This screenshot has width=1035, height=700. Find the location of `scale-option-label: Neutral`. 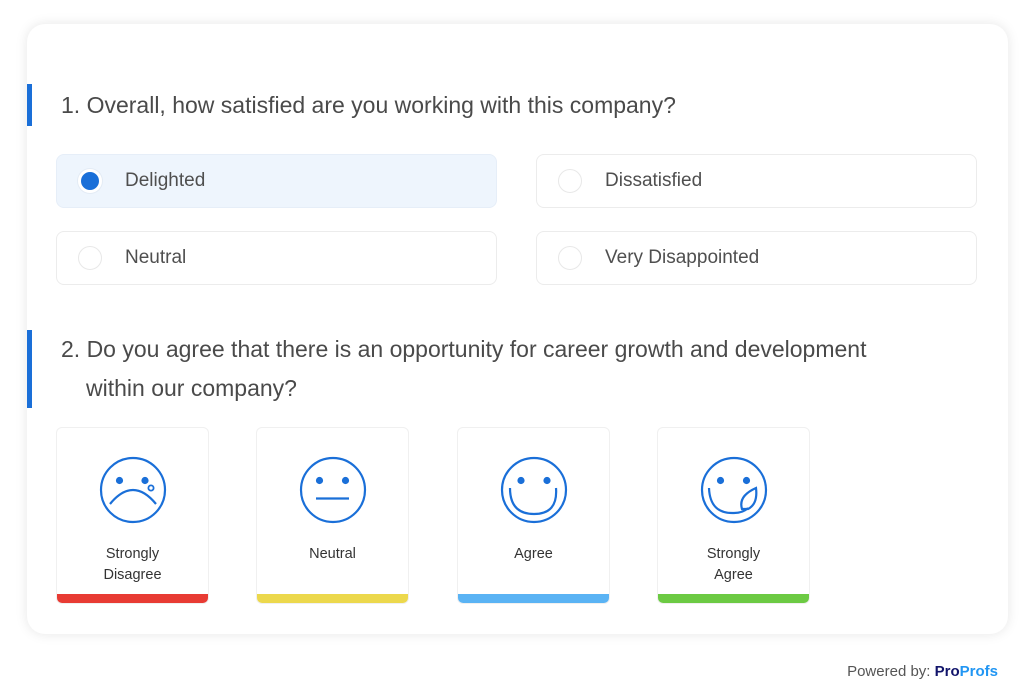

scale-option-label: Neutral is located at coordinates (332, 554).